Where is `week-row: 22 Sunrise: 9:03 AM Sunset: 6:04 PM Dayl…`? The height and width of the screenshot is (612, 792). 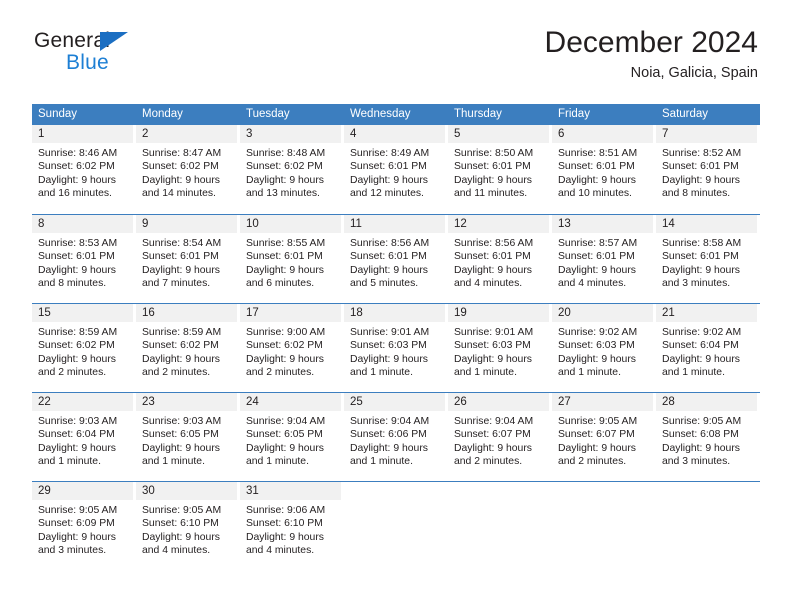
week-row: 22 Sunrise: 9:03 AM Sunset: 6:04 PM Dayl… is located at coordinates (396, 436).